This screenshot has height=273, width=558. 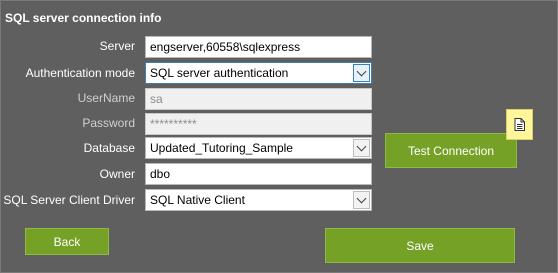 What do you see at coordinates (258, 124) in the screenshot?
I see `password-field: **********` at bounding box center [258, 124].